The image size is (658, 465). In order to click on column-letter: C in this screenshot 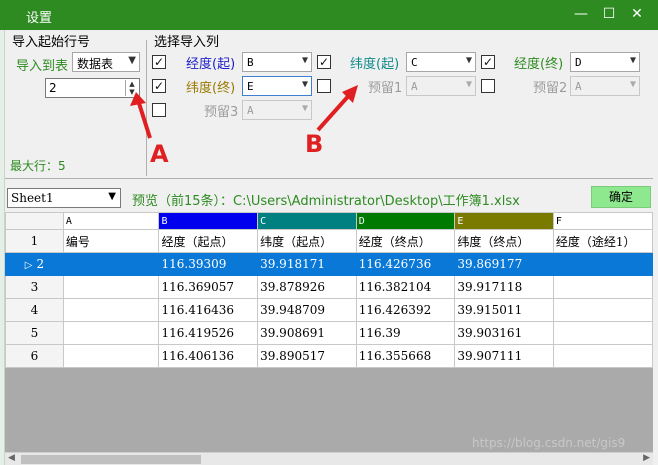, I will do `click(307, 221)`.